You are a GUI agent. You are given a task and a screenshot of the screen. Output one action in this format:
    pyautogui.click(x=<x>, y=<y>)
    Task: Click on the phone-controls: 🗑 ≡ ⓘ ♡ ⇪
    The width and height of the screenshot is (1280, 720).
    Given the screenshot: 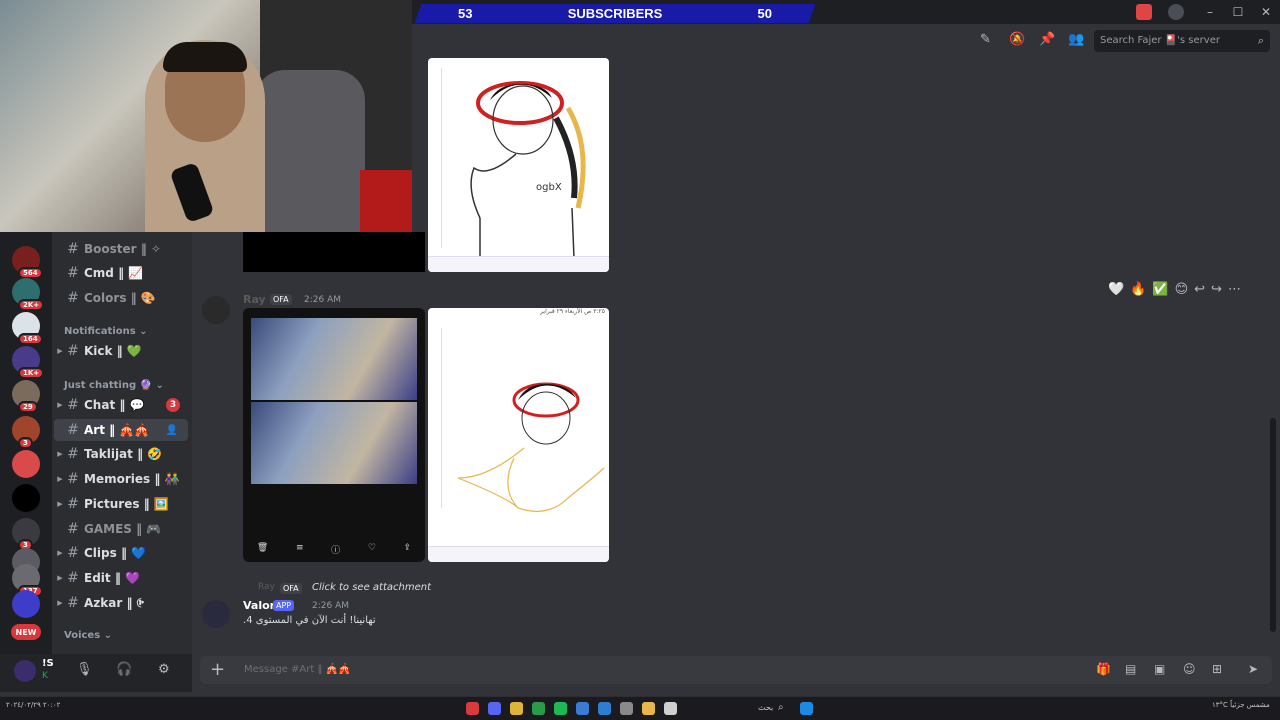 What is the action you would take?
    pyautogui.click(x=334, y=549)
    